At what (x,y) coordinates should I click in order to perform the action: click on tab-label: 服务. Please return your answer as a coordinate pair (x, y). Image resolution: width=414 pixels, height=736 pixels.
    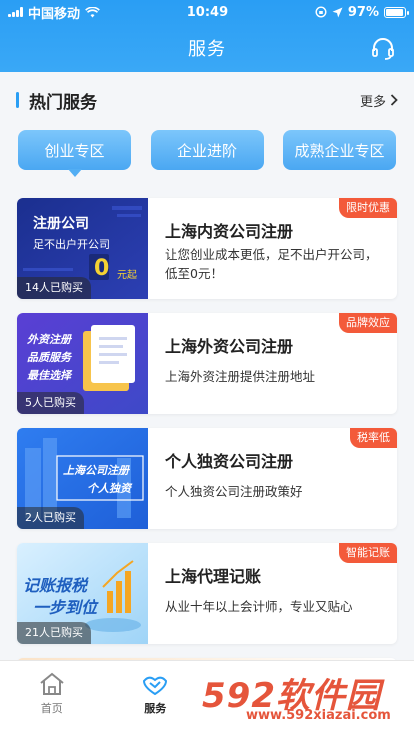
    Looking at the image, I should click on (155, 708).